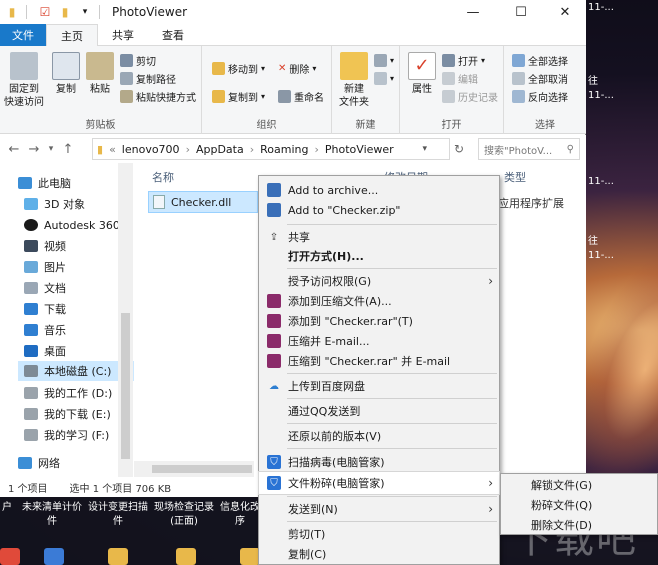  I want to click on copy-to-button: 复制到 ▾, so click(238, 96).